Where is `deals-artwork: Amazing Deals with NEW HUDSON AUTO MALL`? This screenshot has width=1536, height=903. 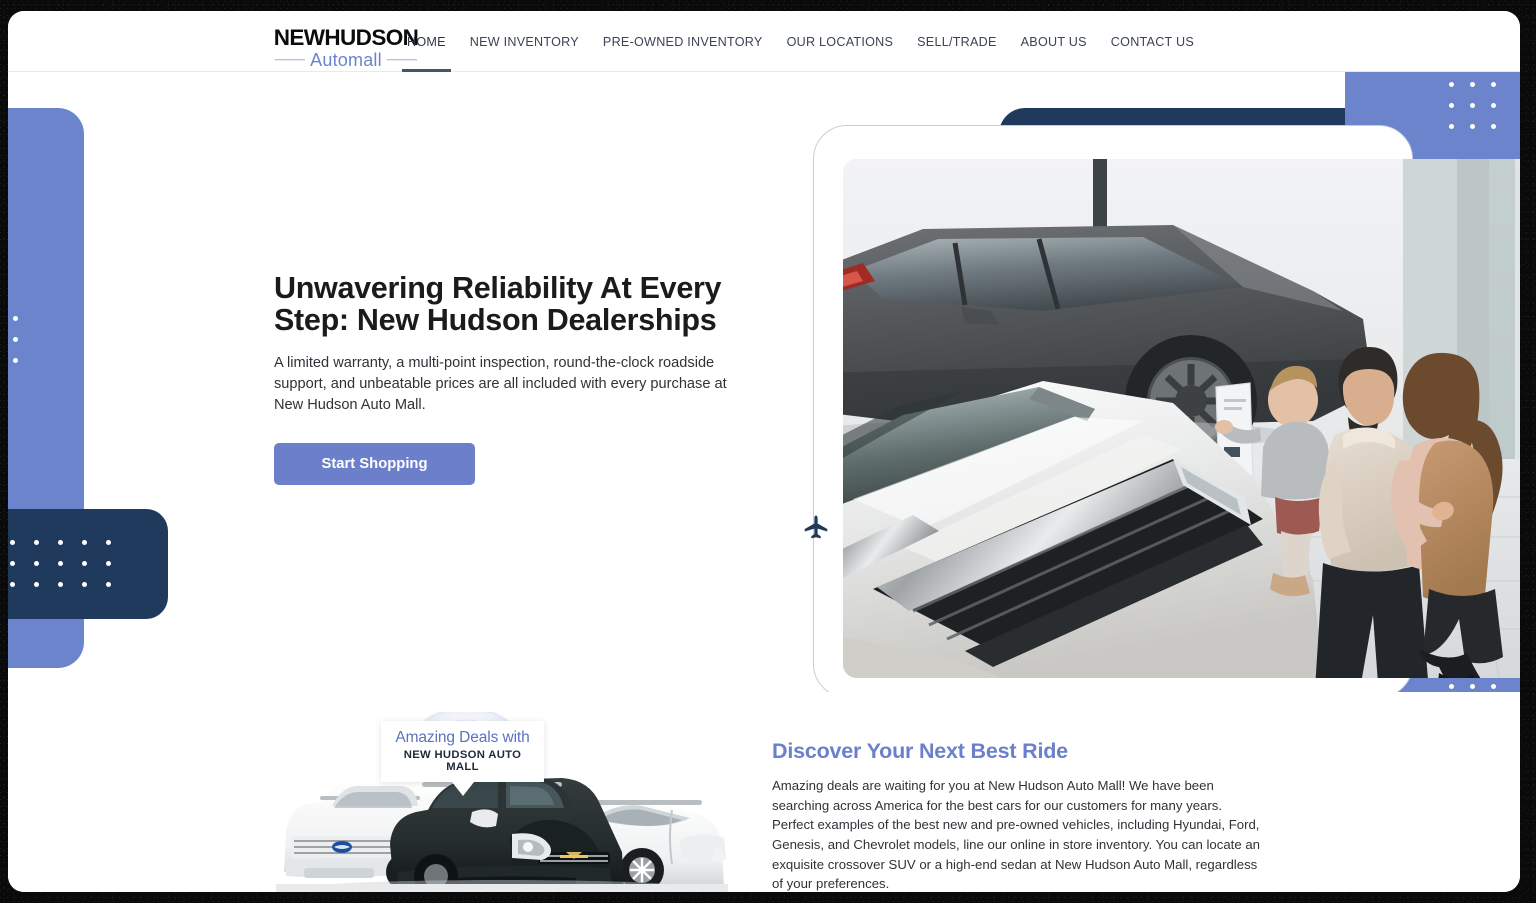
deals-artwork: Amazing Deals with NEW HUDSON AUTO MALL is located at coordinates (502, 802).